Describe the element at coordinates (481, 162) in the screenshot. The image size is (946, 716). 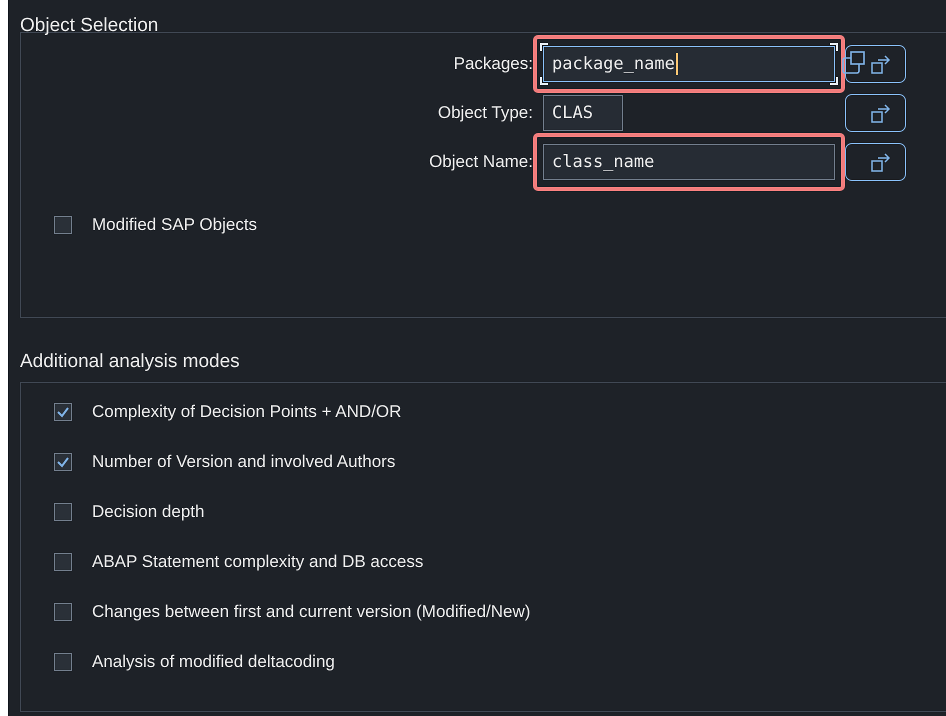
I see `field-label: Object Name:` at that location.